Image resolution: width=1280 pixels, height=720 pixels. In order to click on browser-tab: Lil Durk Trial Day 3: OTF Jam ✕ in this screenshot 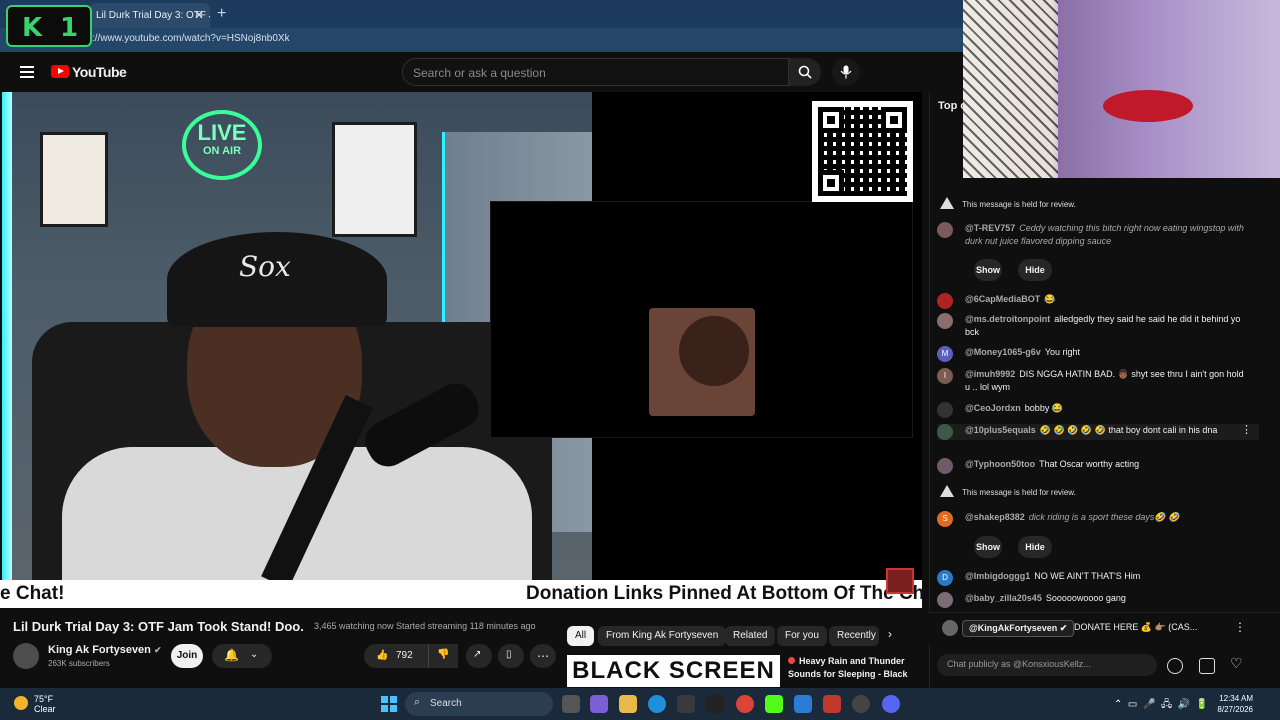, I will do `click(150, 15)`.